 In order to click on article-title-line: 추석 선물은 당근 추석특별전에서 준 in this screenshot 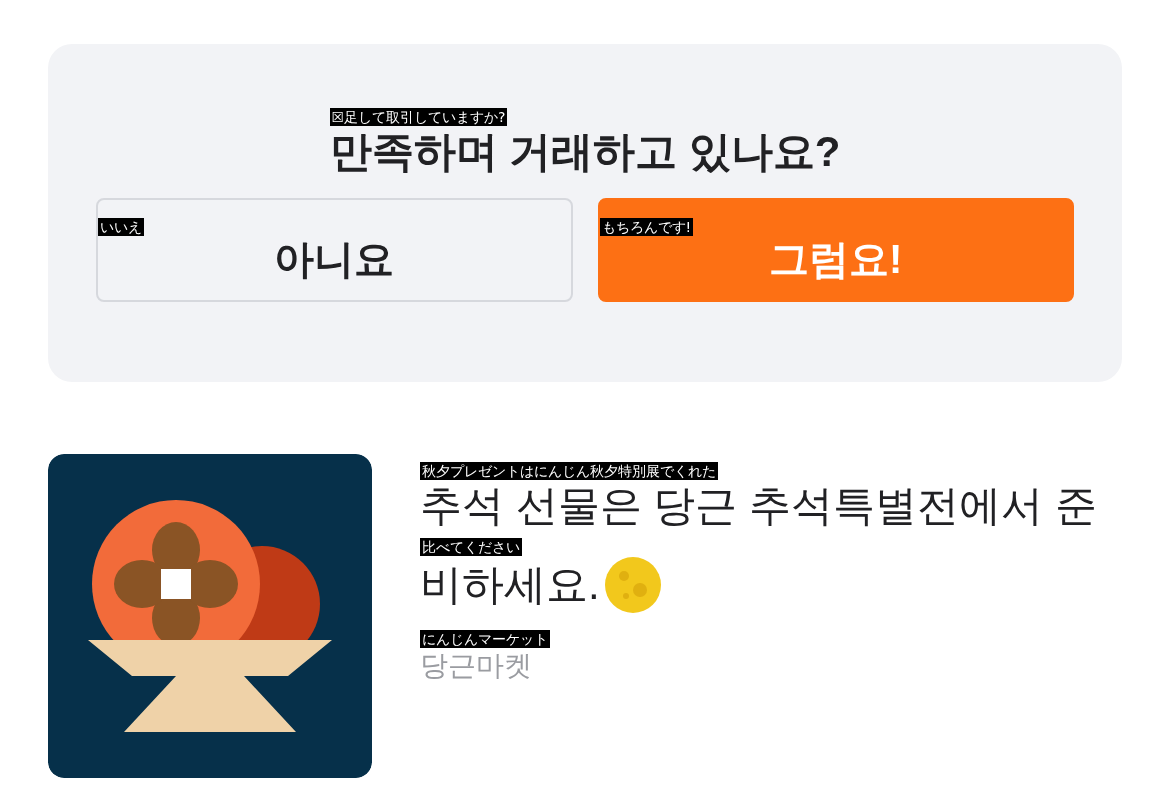, I will do `click(758, 506)`.